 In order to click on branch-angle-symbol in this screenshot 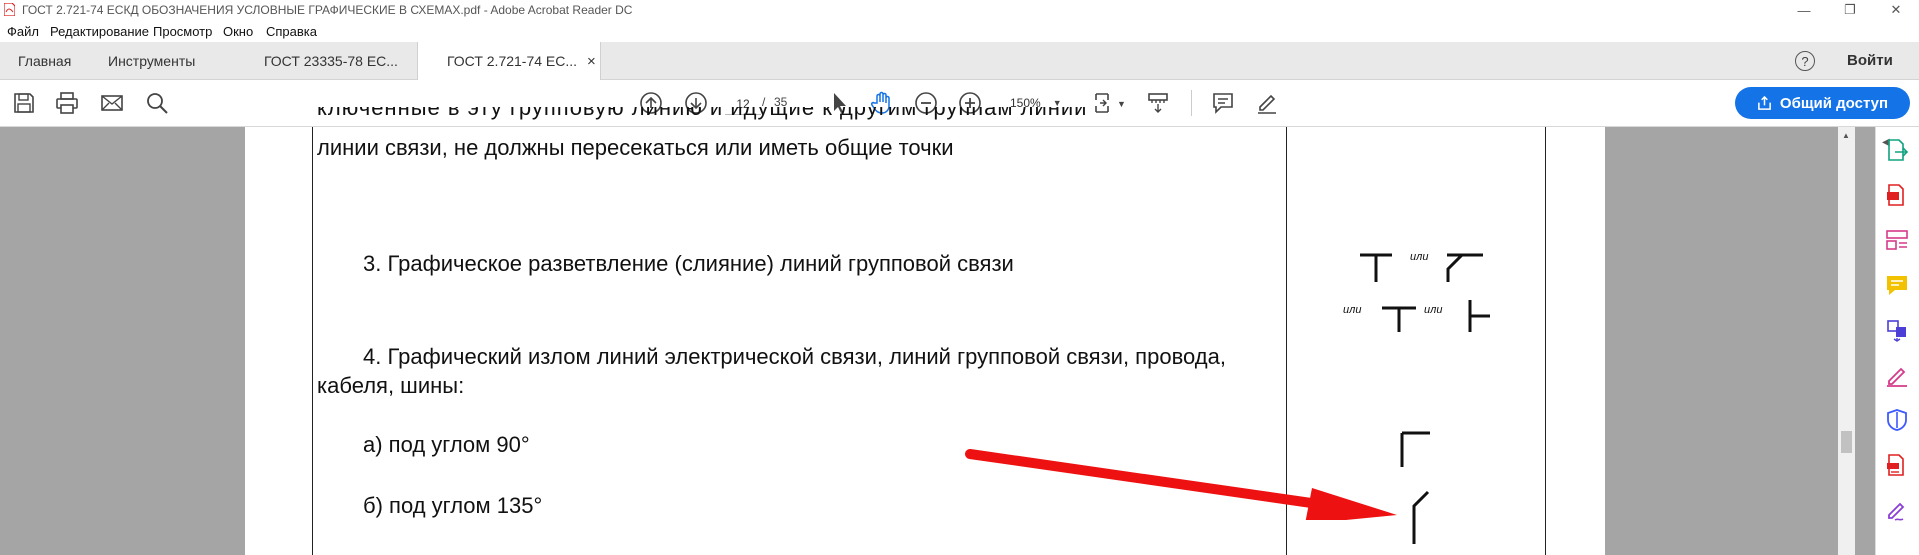, I will do `click(1464, 267)`.